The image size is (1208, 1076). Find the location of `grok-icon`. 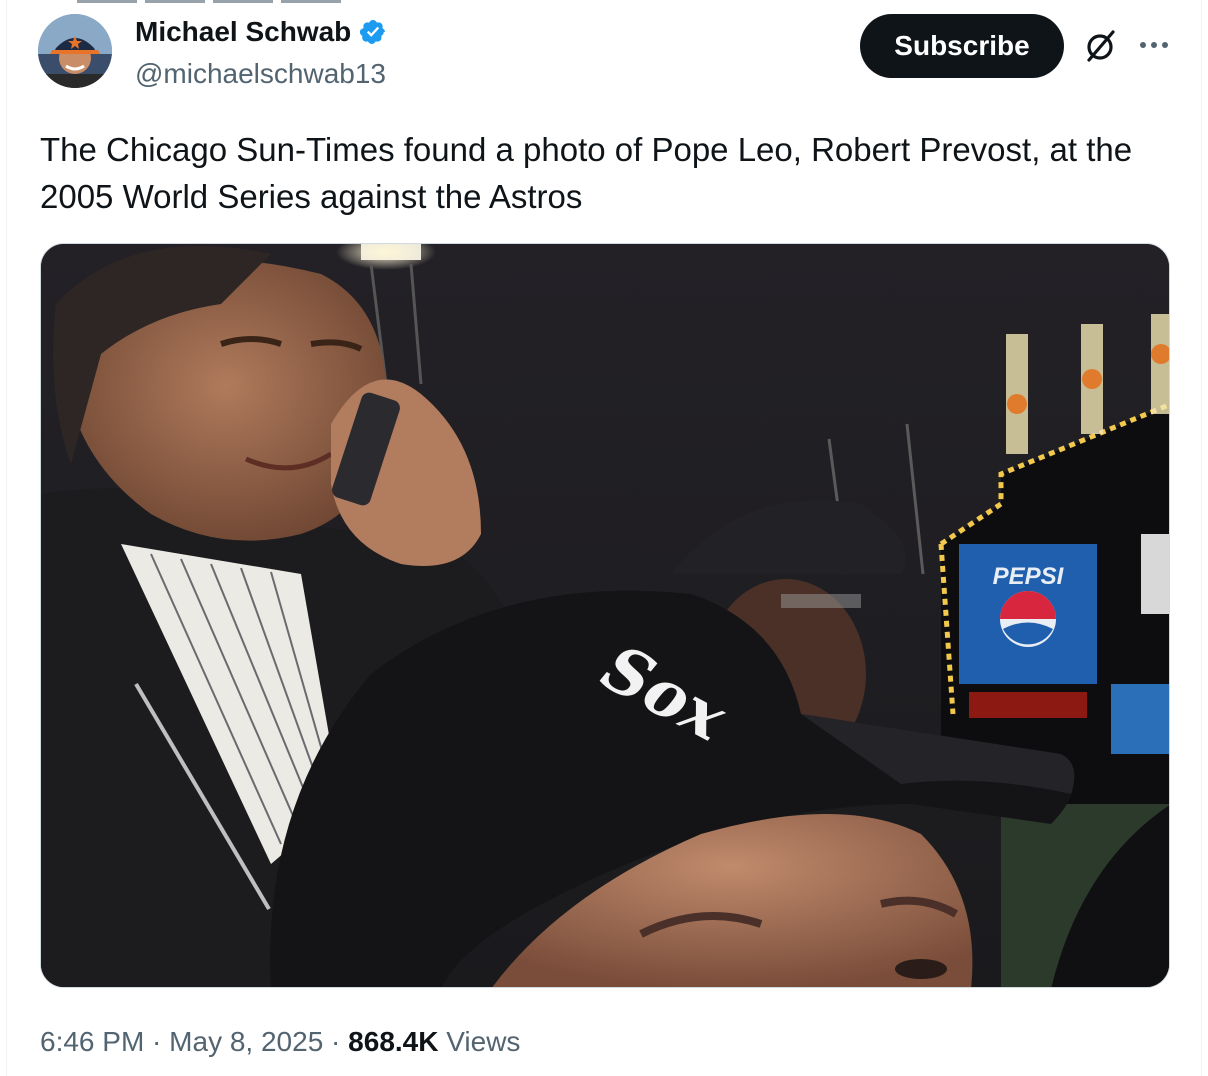

grok-icon is located at coordinates (1100, 46).